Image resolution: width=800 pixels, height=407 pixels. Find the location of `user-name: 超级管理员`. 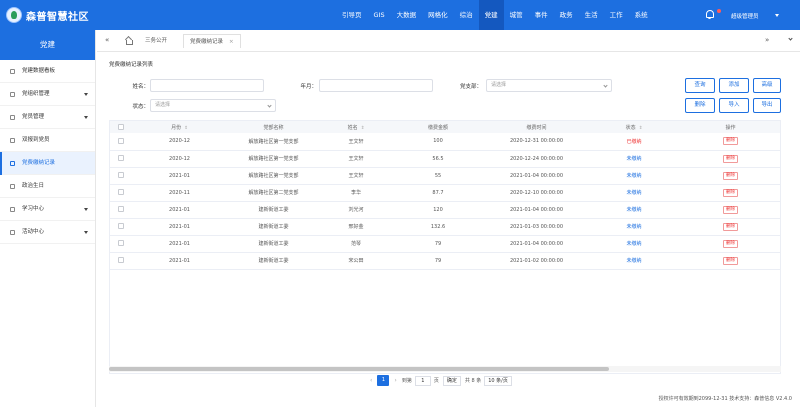

user-name: 超级管理员 is located at coordinates (745, 16).